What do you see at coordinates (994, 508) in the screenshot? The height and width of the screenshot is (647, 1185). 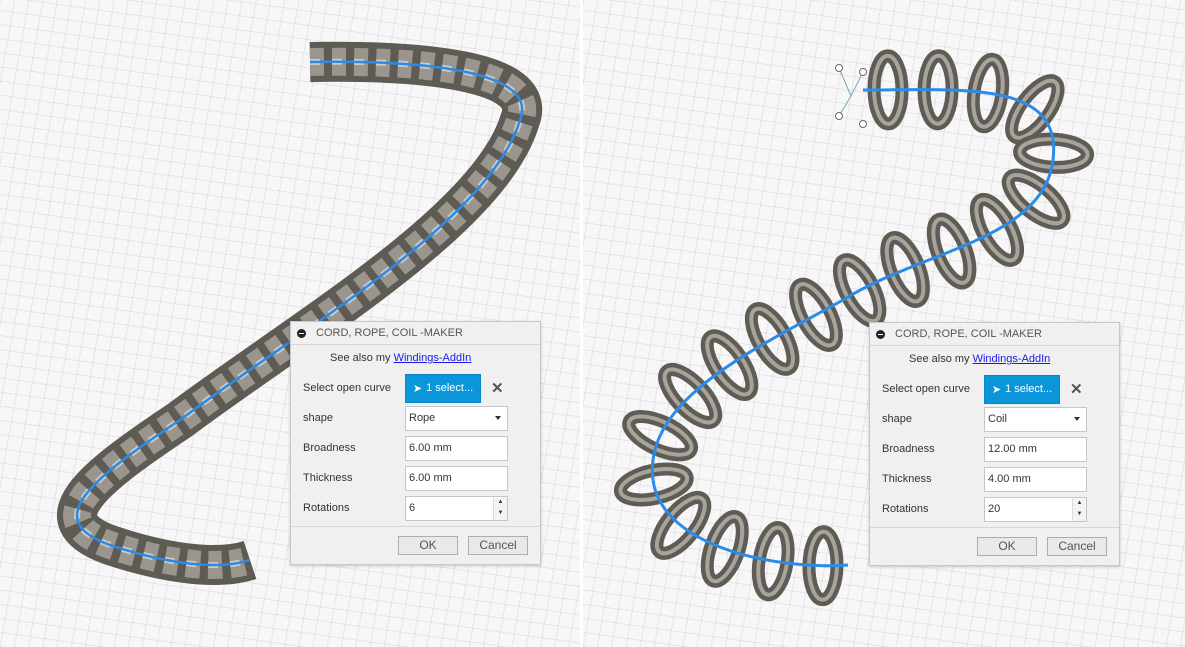 I see `rotations-value: 20` at bounding box center [994, 508].